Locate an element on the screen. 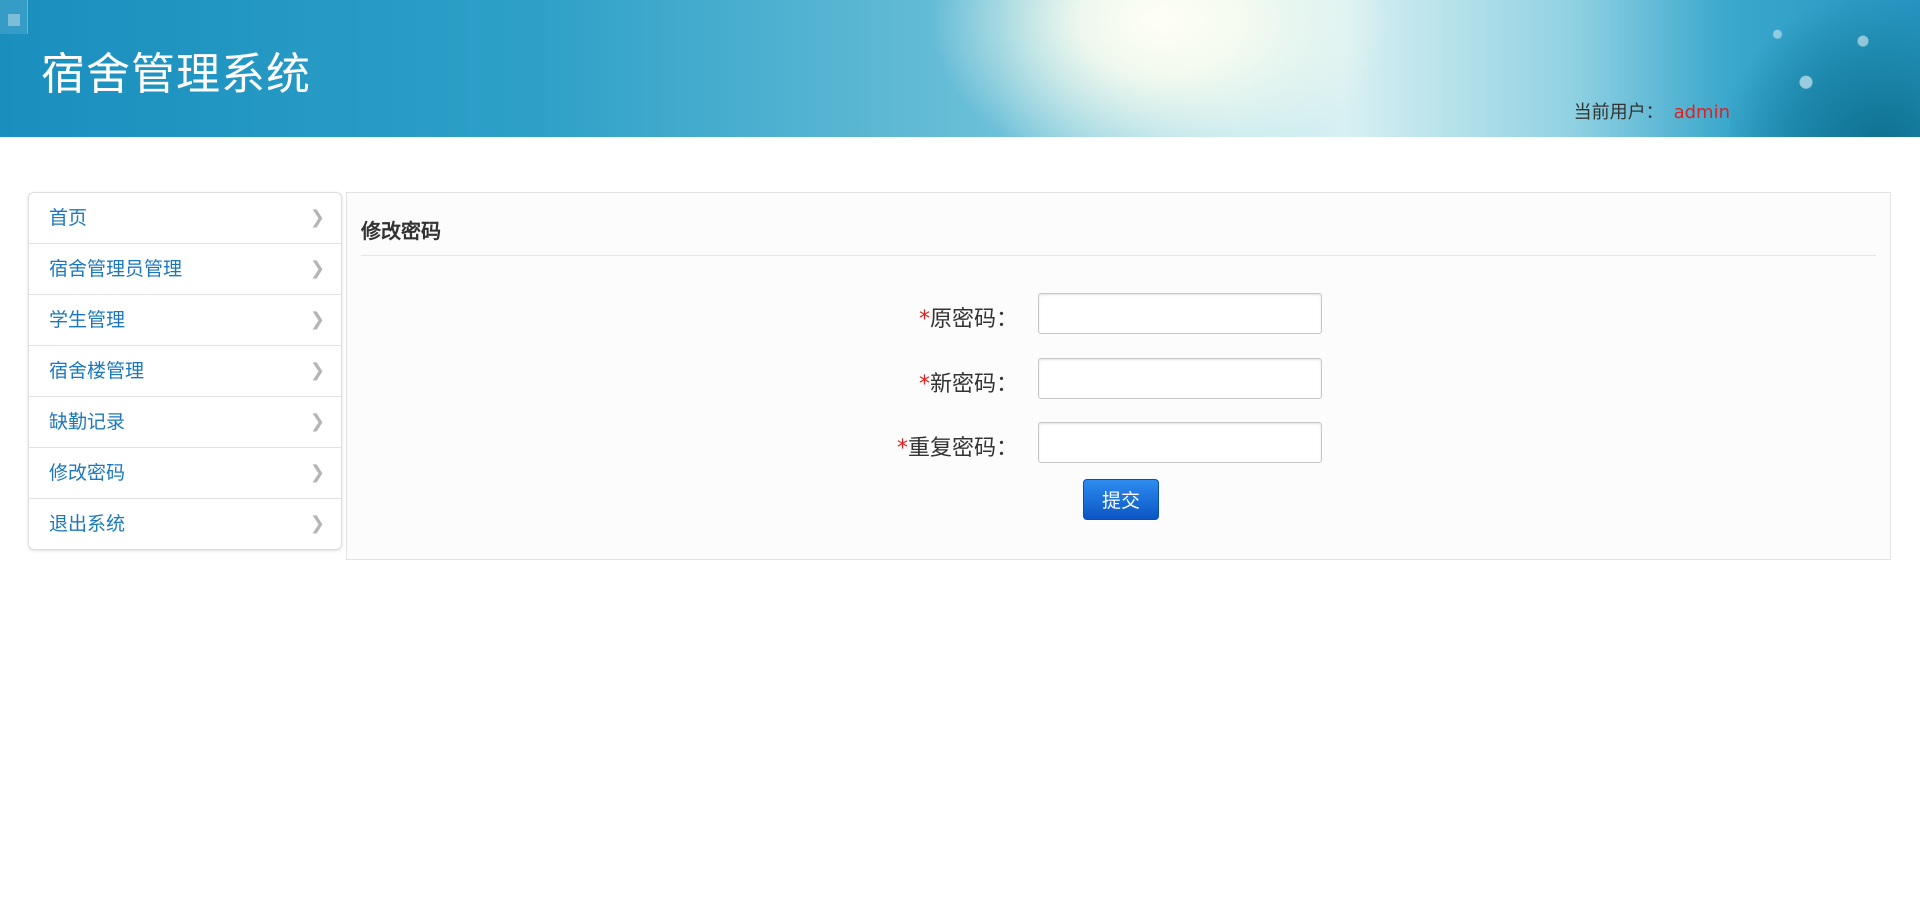 This screenshot has height=898, width=1920. repeat-password-label: *重复密码： is located at coordinates (957, 446).